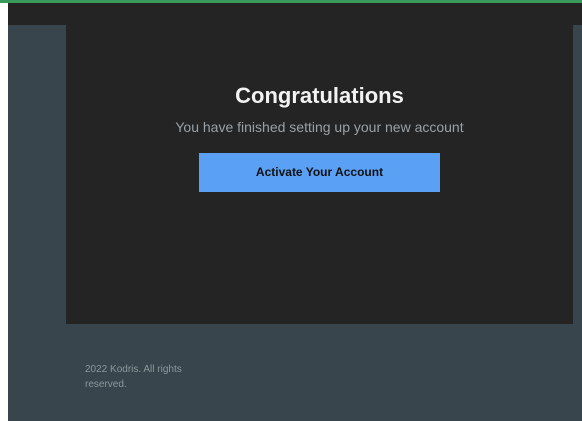 This screenshot has width=582, height=421. I want to click on header-strip, so click(295, 14).